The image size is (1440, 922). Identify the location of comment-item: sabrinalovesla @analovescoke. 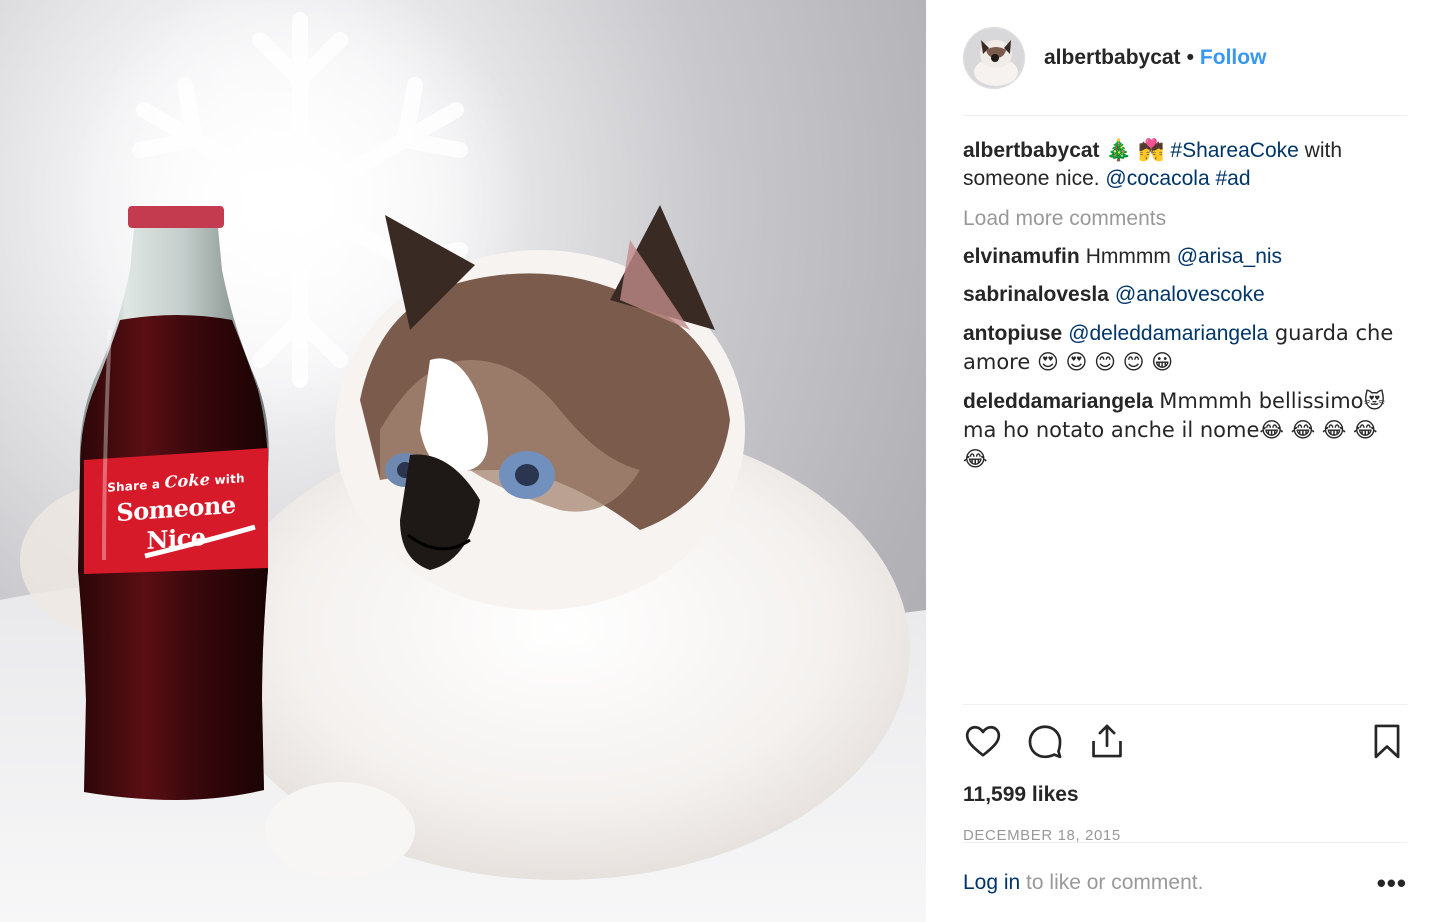
(1185, 295).